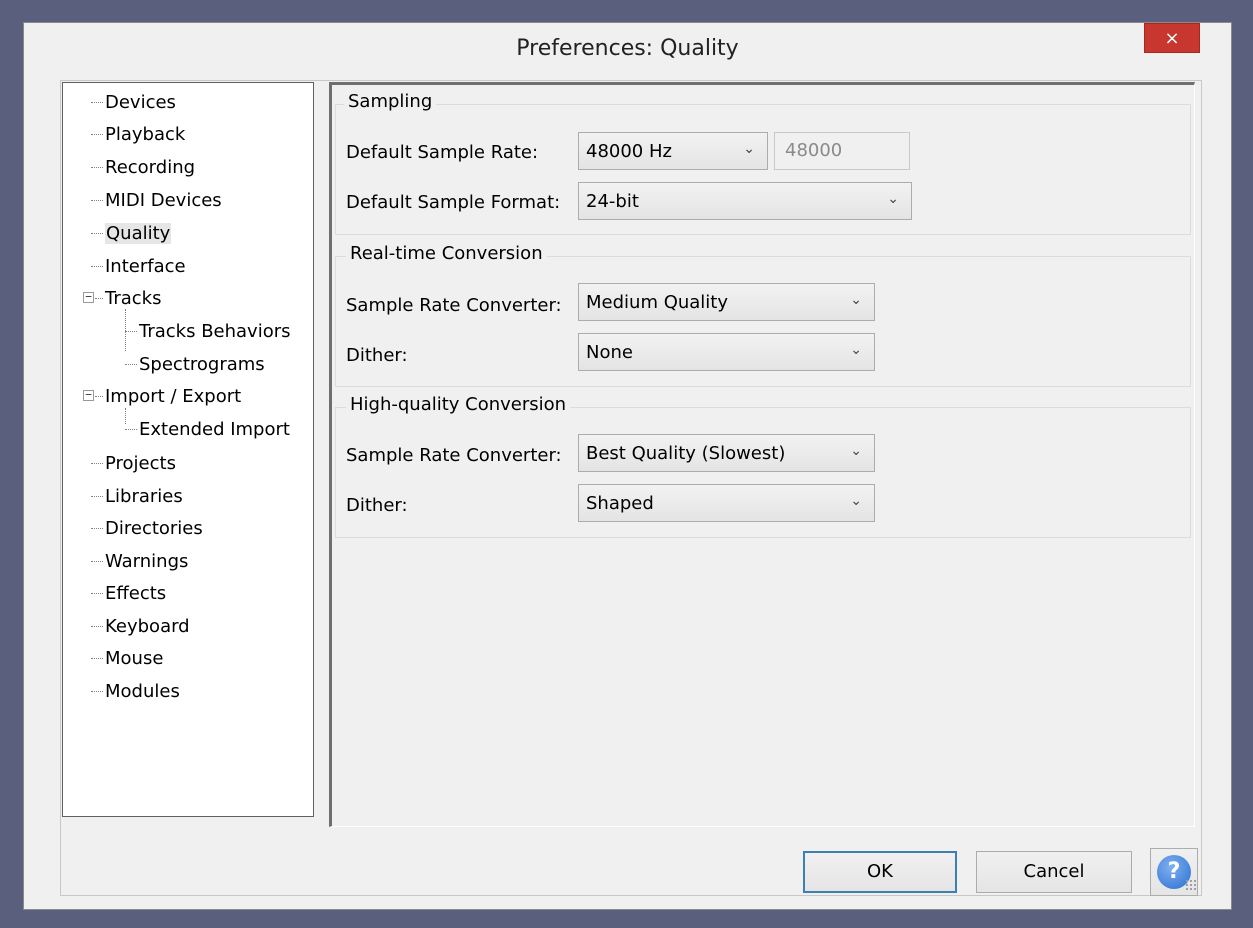 The image size is (1253, 928). Describe the element at coordinates (454, 305) in the screenshot. I see `realtime-converter-label: Sample Rate Converter:` at that location.